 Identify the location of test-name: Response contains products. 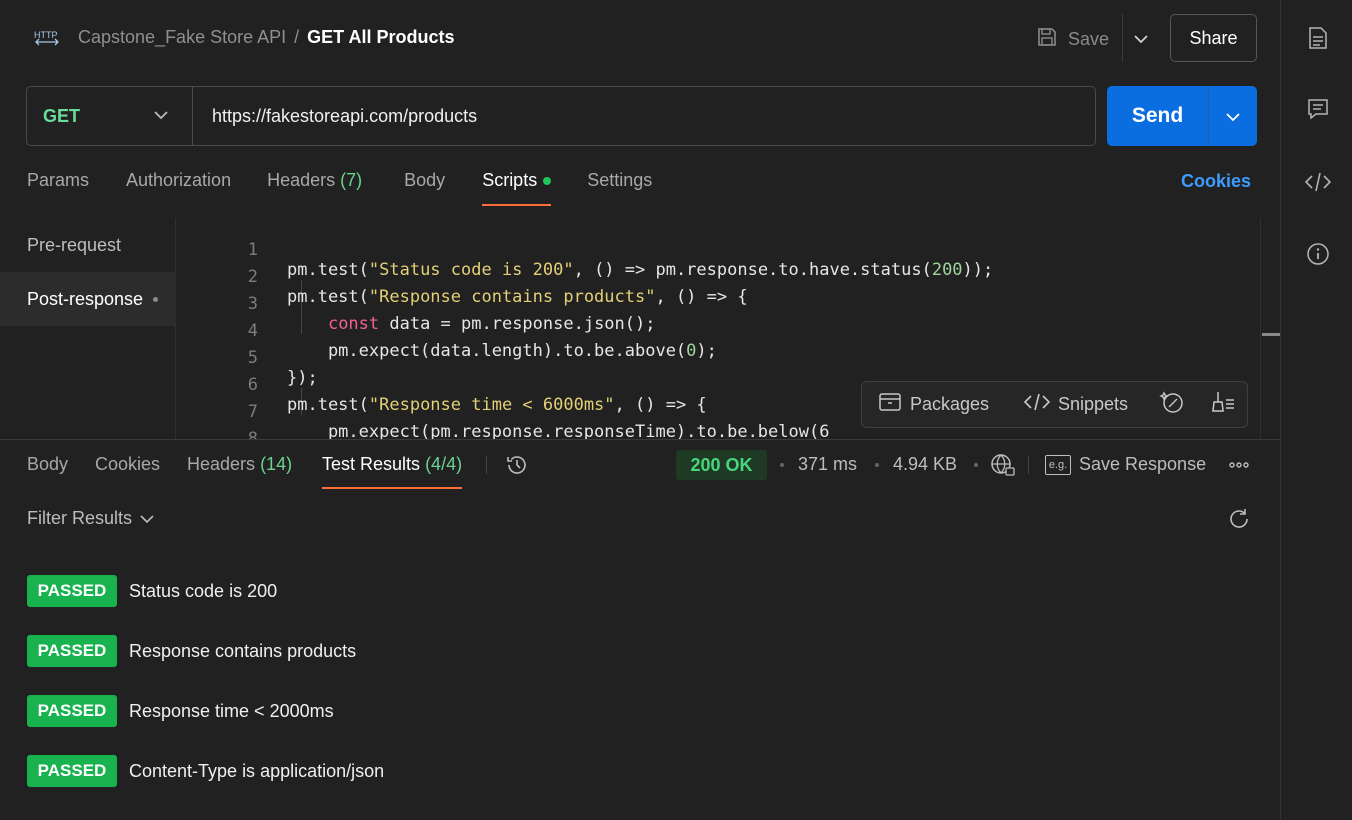
(243, 650).